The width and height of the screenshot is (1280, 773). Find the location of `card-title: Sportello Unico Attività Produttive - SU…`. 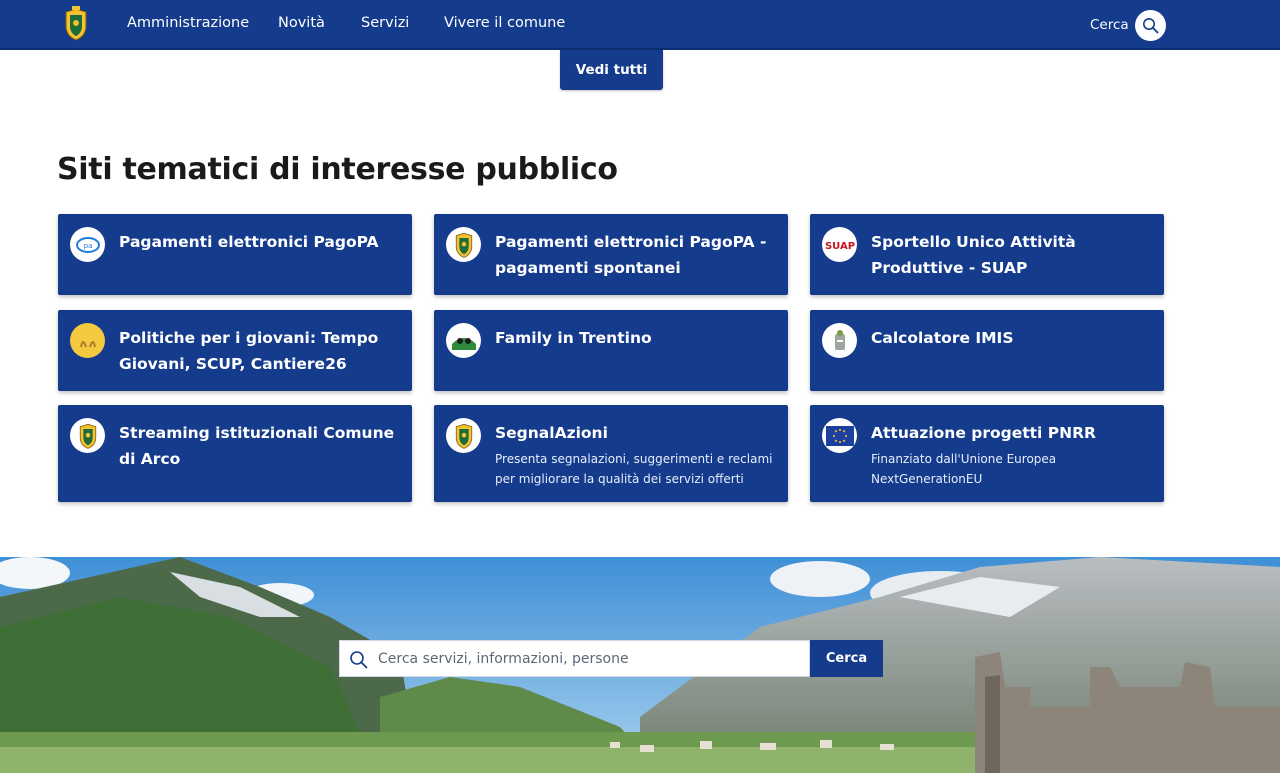

card-title: Sportello Unico Attività Produttive - SU… is located at coordinates (973, 255).